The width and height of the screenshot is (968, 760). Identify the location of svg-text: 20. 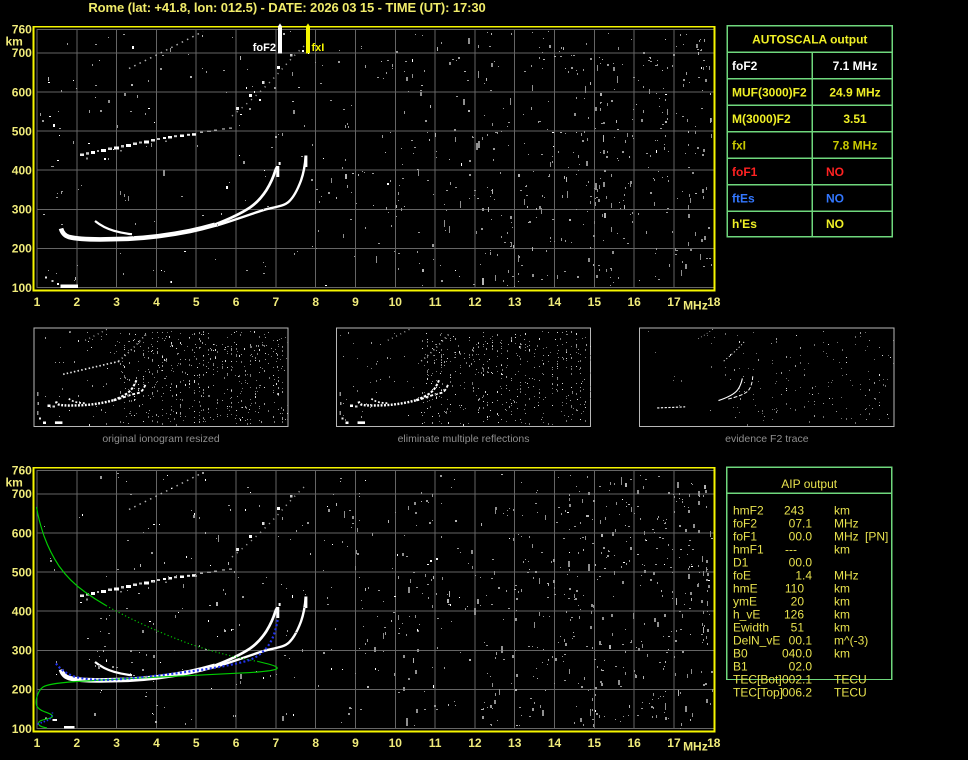
(798, 601).